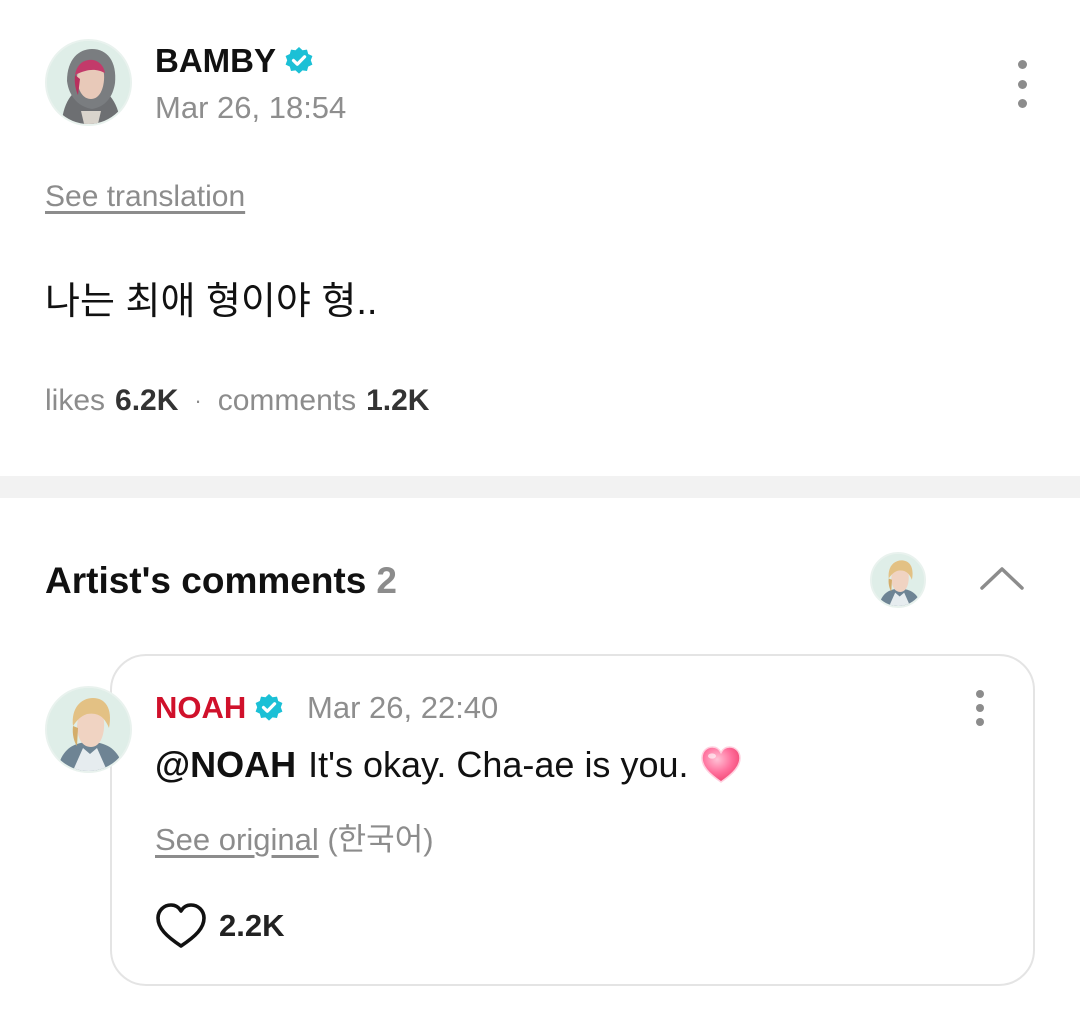 The image size is (1080, 1032). What do you see at coordinates (206, 580) in the screenshot?
I see `artist-comments-title-text: Artist's comments` at bounding box center [206, 580].